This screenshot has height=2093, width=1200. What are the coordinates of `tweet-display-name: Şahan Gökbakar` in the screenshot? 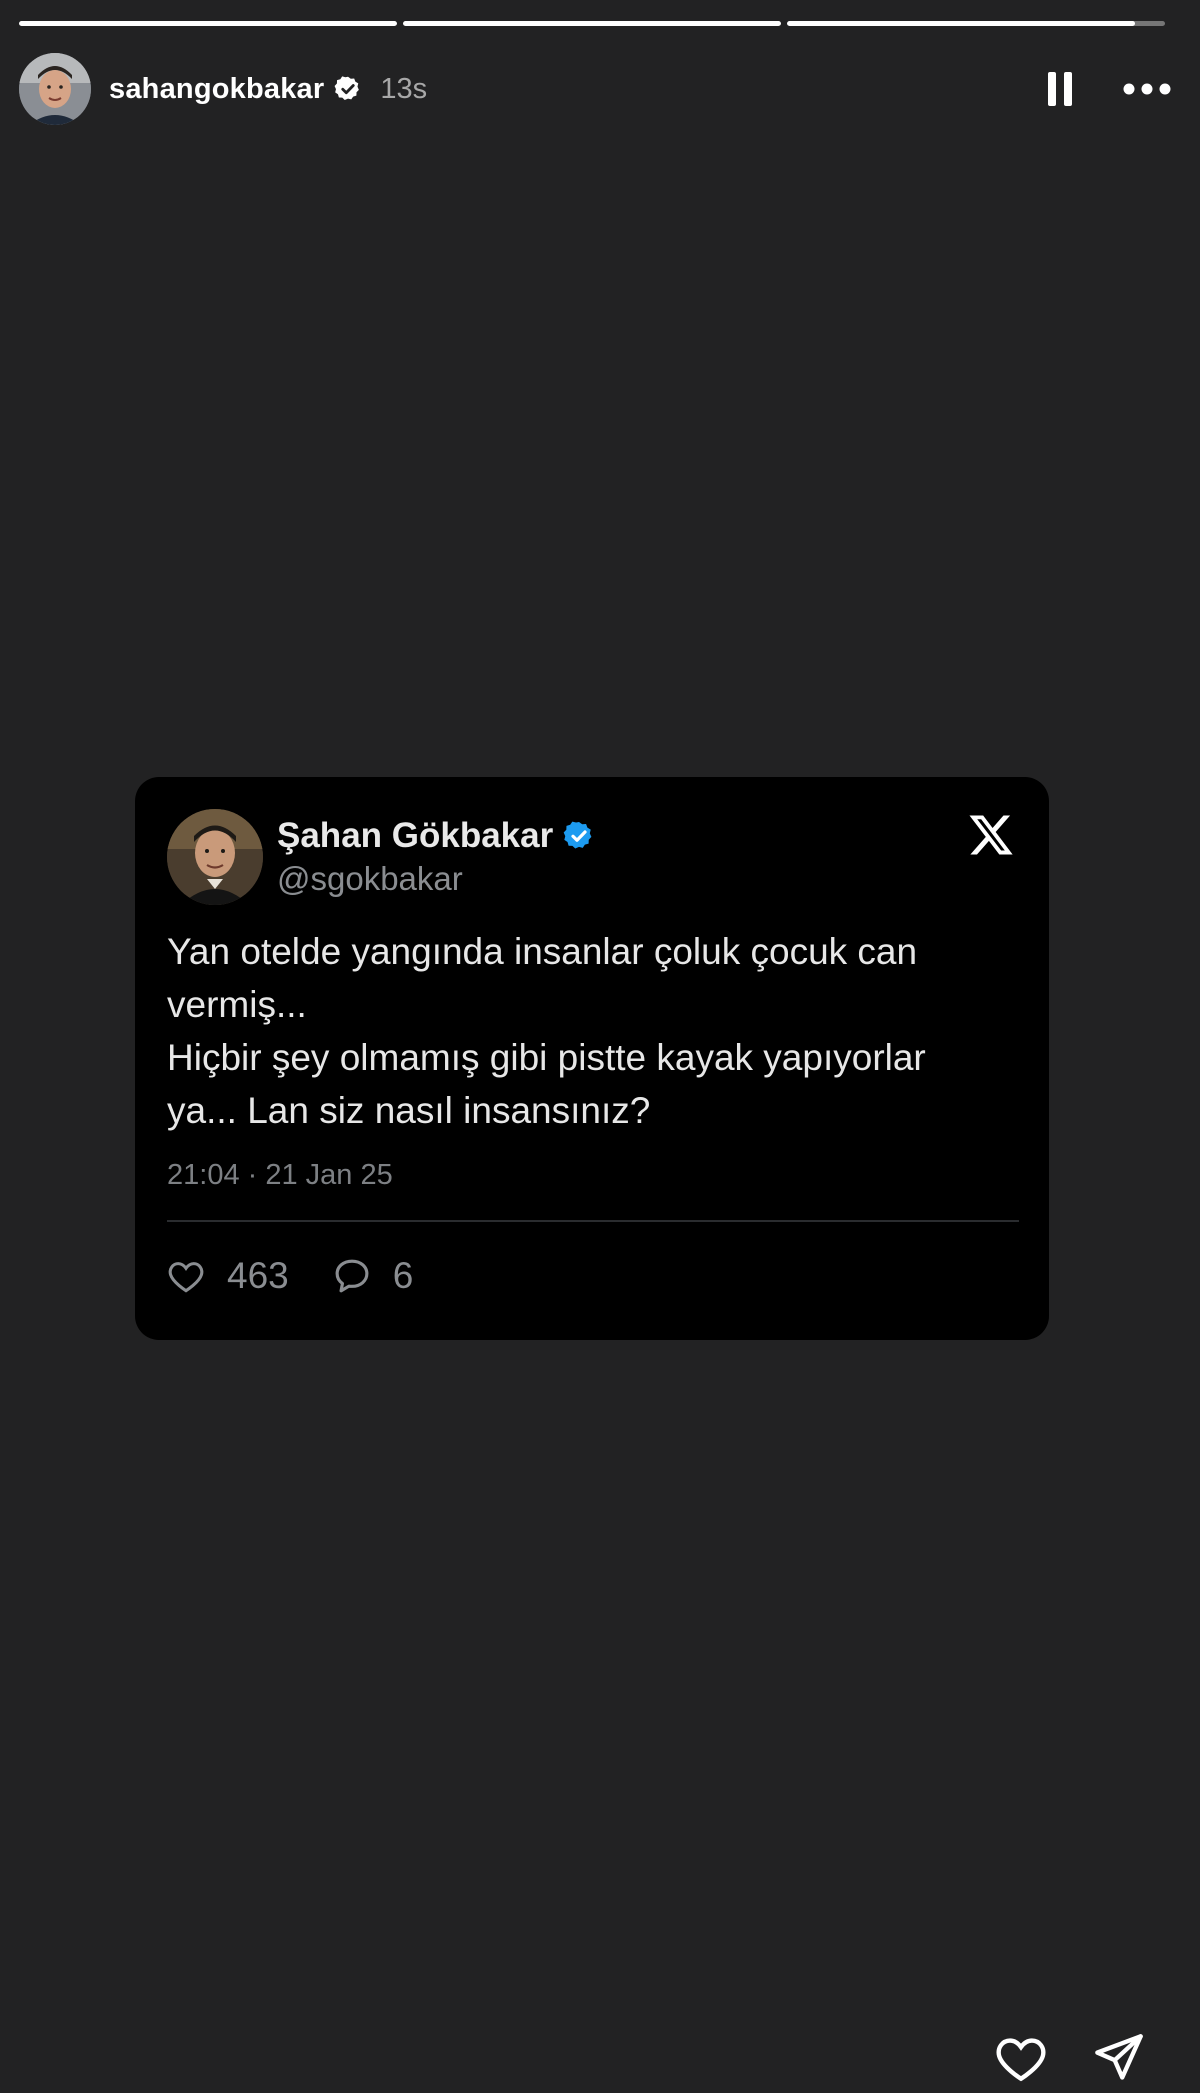 It's located at (415, 835).